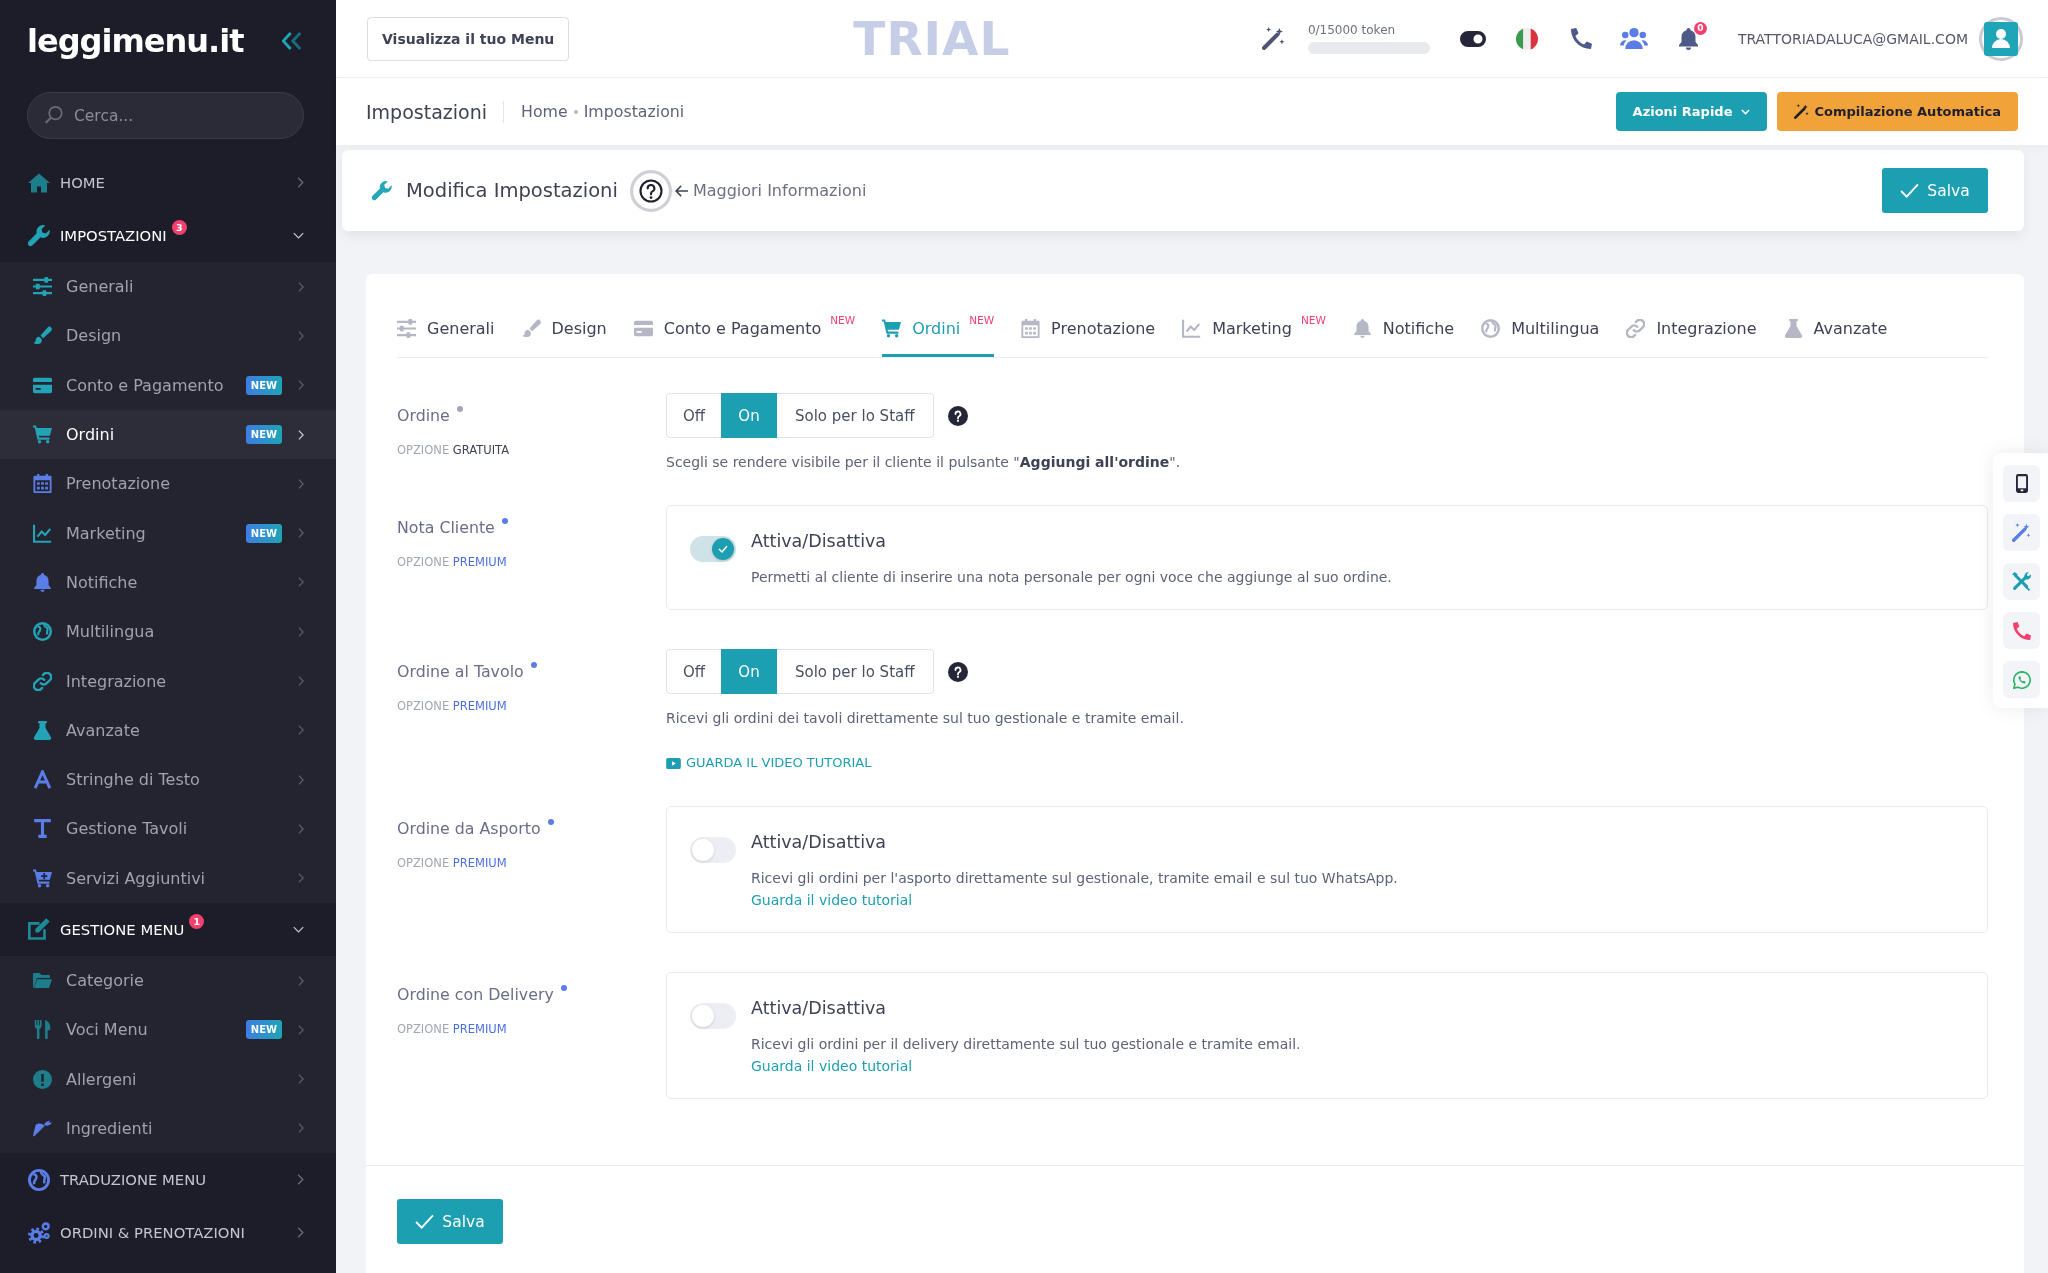  I want to click on count-badge: 3, so click(179, 227).